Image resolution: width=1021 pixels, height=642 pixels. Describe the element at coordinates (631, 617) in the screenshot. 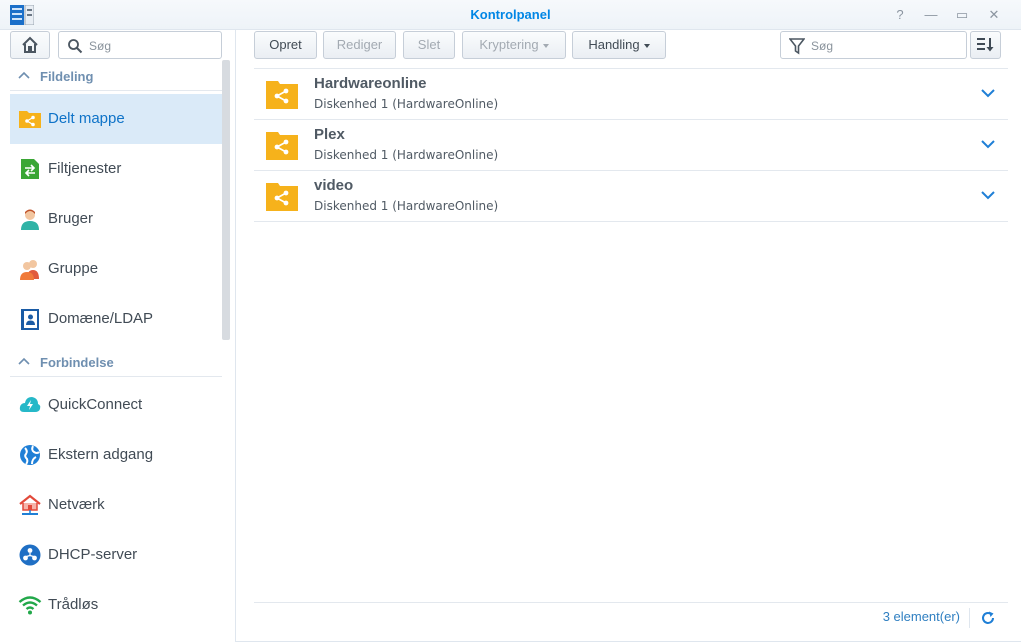

I see `list-footer: 3 element(er)` at that location.